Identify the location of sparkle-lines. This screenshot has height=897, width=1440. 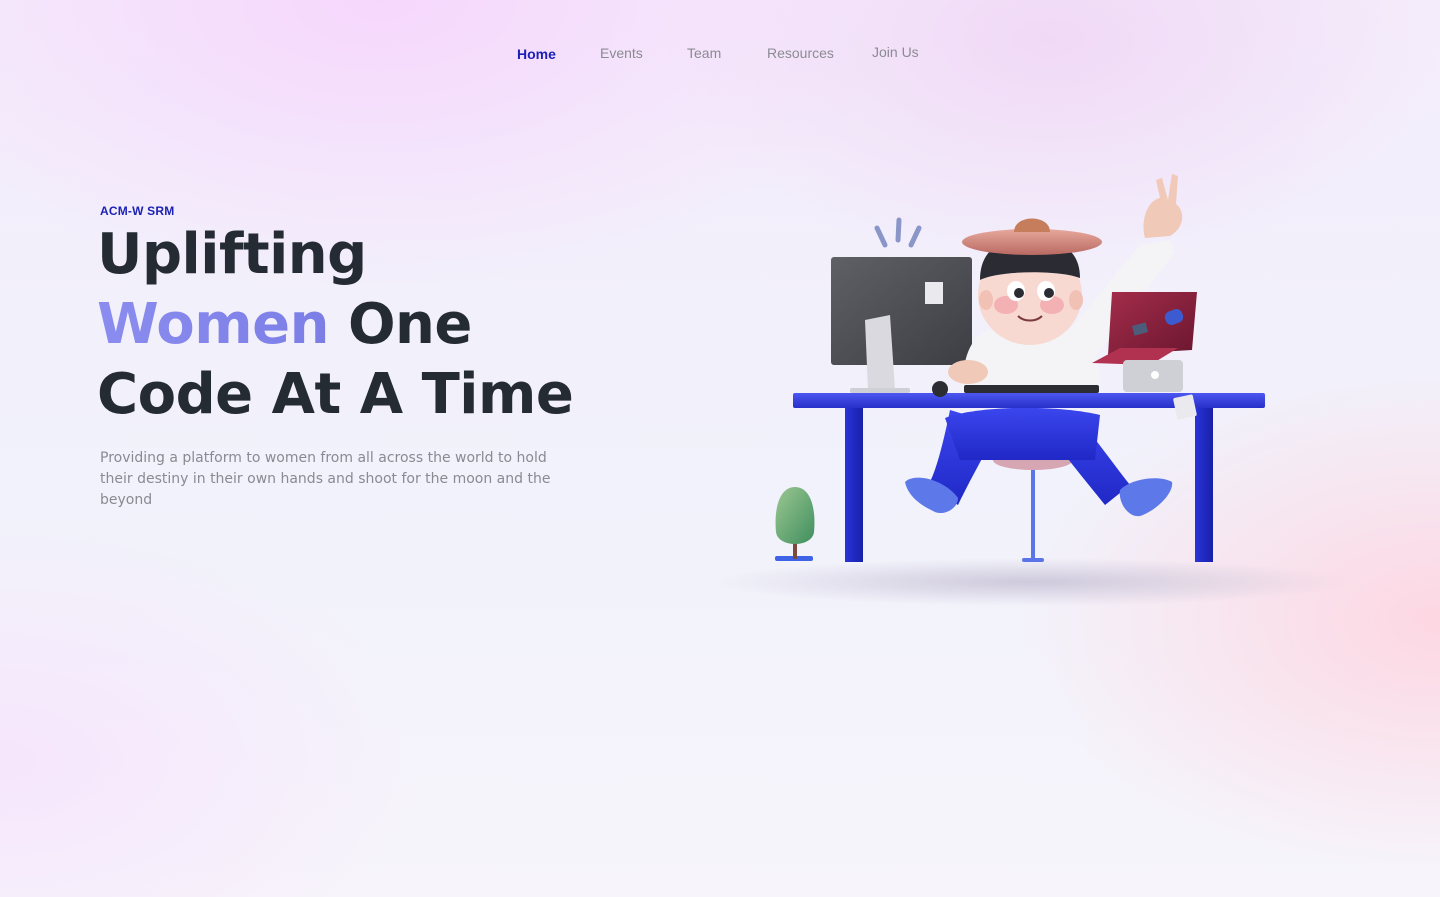
(898, 232).